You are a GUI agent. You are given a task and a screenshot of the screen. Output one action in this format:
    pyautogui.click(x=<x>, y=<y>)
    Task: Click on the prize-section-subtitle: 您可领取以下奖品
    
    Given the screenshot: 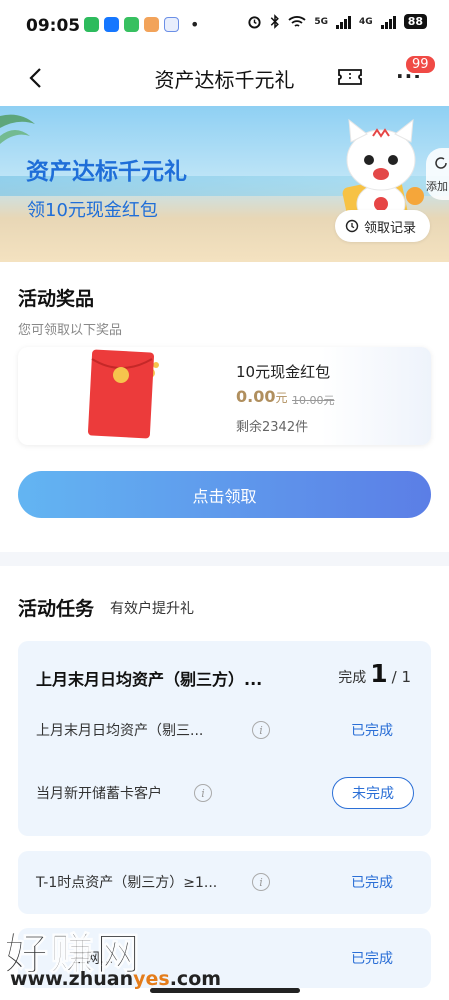 What is the action you would take?
    pyautogui.click(x=70, y=330)
    